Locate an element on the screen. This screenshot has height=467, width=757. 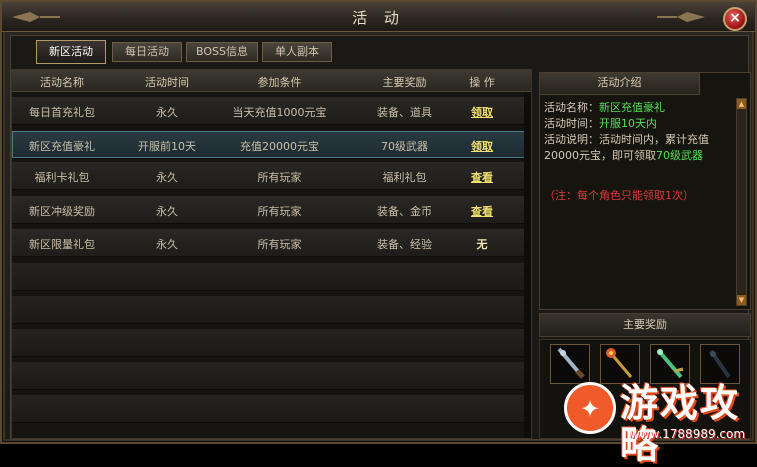
tab-new-server: 新区活动 is located at coordinates (71, 52).